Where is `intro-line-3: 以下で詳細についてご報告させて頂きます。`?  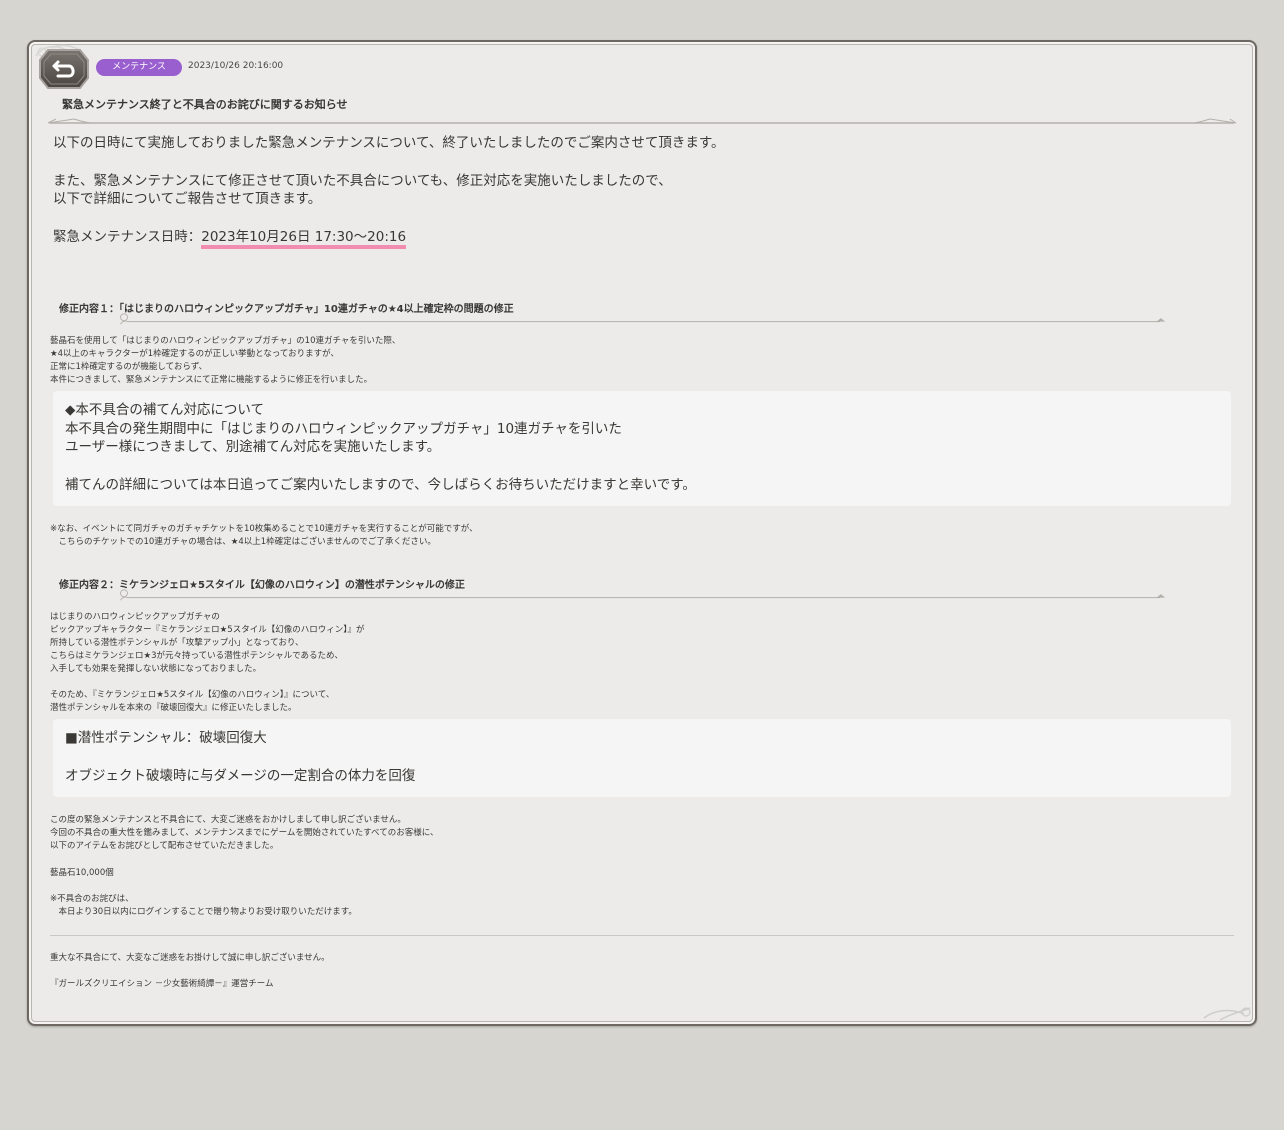
intro-line-3: 以下で詳細についてご報告させて頂きます。 is located at coordinates (187, 199).